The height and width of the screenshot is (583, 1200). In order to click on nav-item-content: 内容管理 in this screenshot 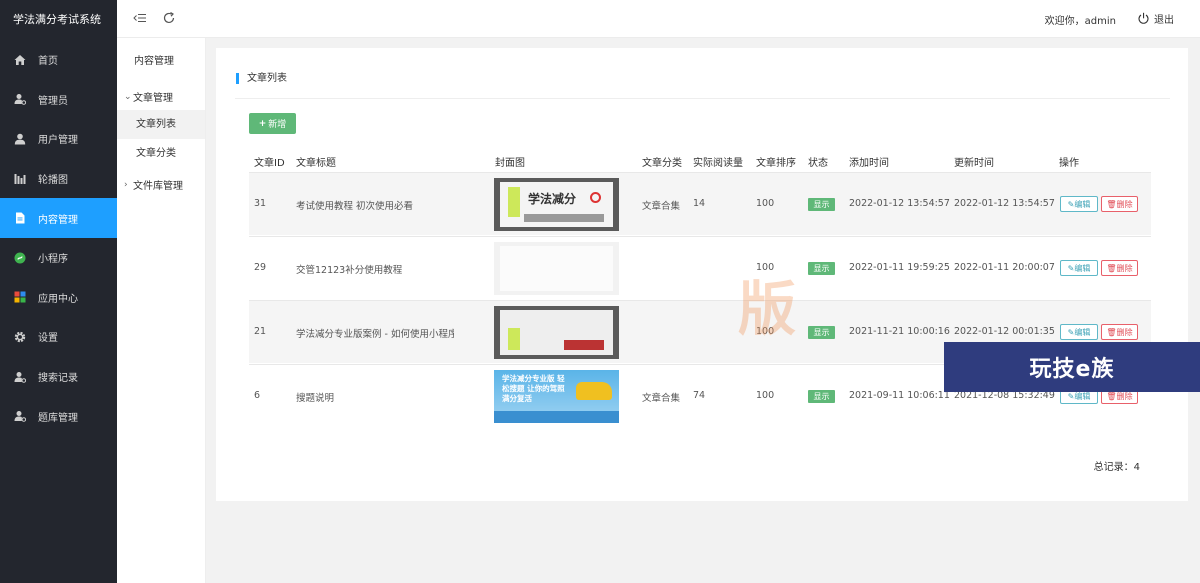, I will do `click(58, 218)`.